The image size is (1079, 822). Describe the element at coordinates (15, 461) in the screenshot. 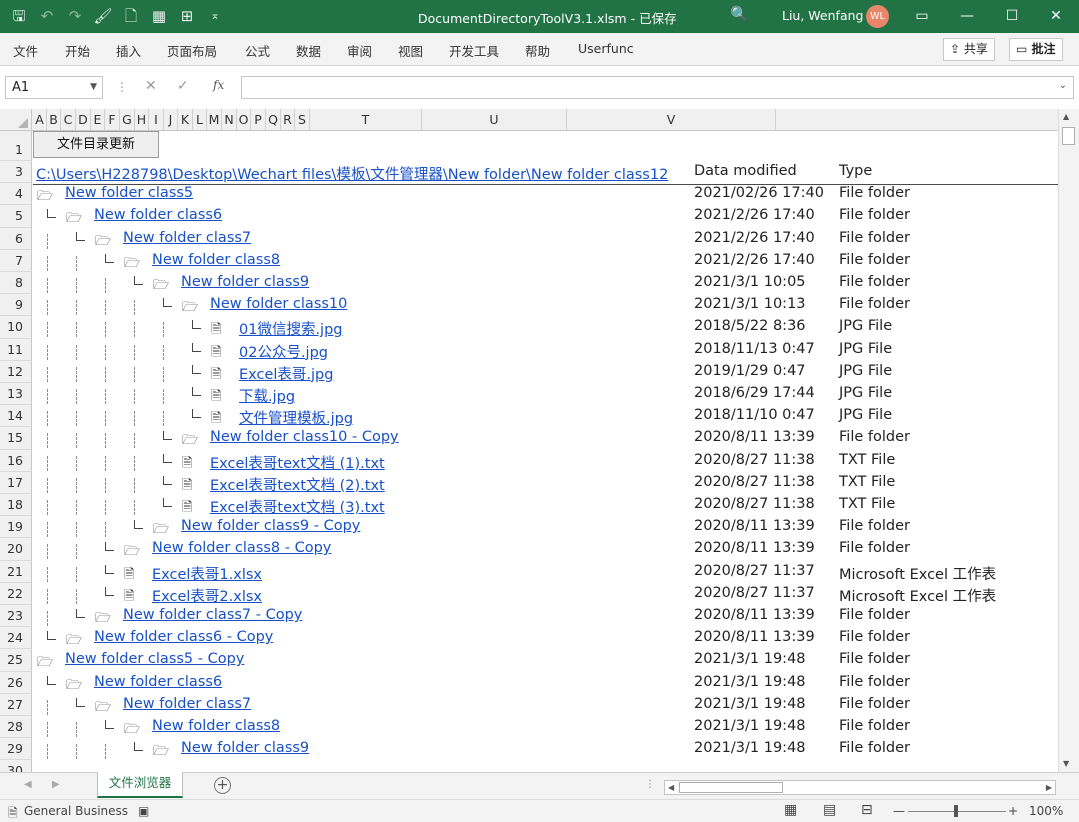

I see `row-header: 16` at that location.